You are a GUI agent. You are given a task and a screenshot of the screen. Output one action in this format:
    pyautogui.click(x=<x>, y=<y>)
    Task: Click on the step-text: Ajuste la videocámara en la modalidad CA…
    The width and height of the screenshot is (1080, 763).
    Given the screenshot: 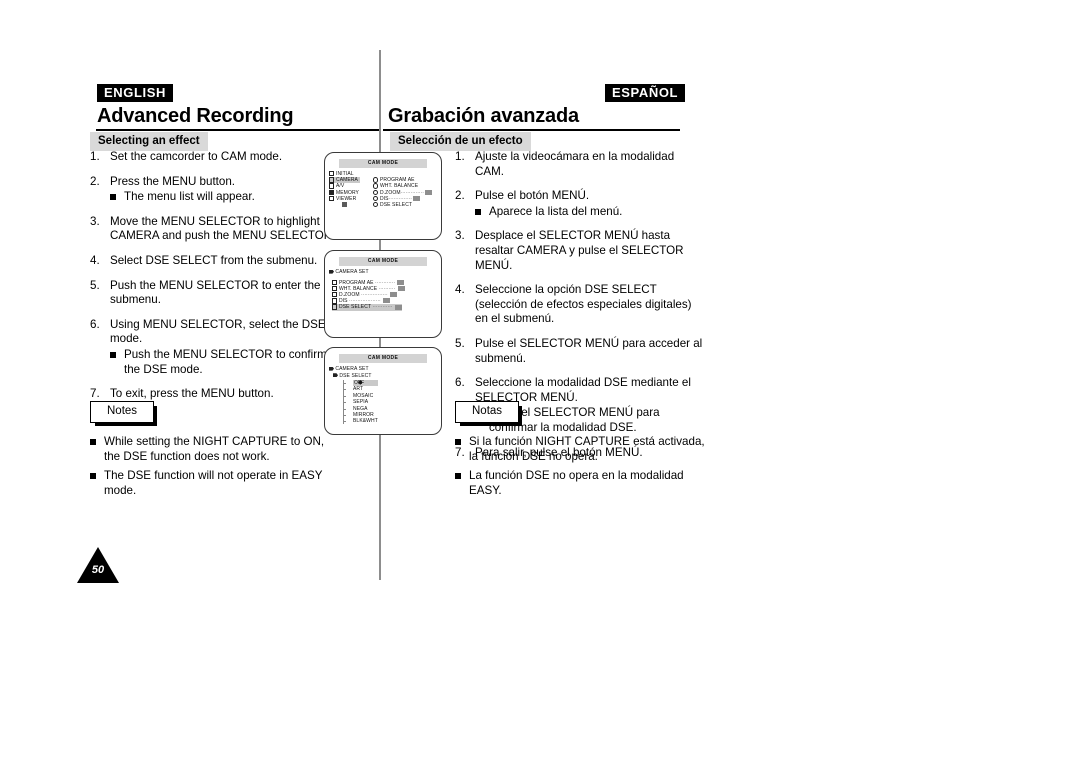 What is the action you would take?
    pyautogui.click(x=575, y=164)
    